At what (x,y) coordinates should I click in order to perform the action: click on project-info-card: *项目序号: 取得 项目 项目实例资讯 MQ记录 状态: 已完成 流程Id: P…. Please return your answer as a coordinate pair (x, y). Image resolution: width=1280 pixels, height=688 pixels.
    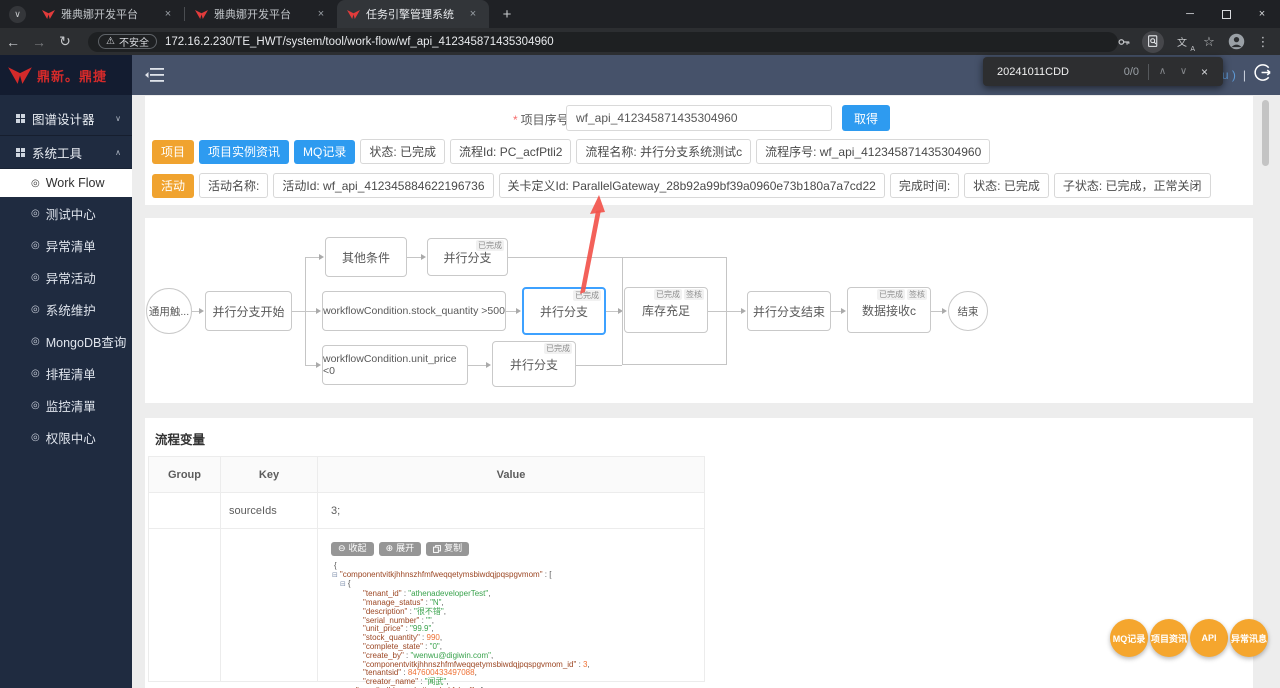
    Looking at the image, I should click on (699, 150).